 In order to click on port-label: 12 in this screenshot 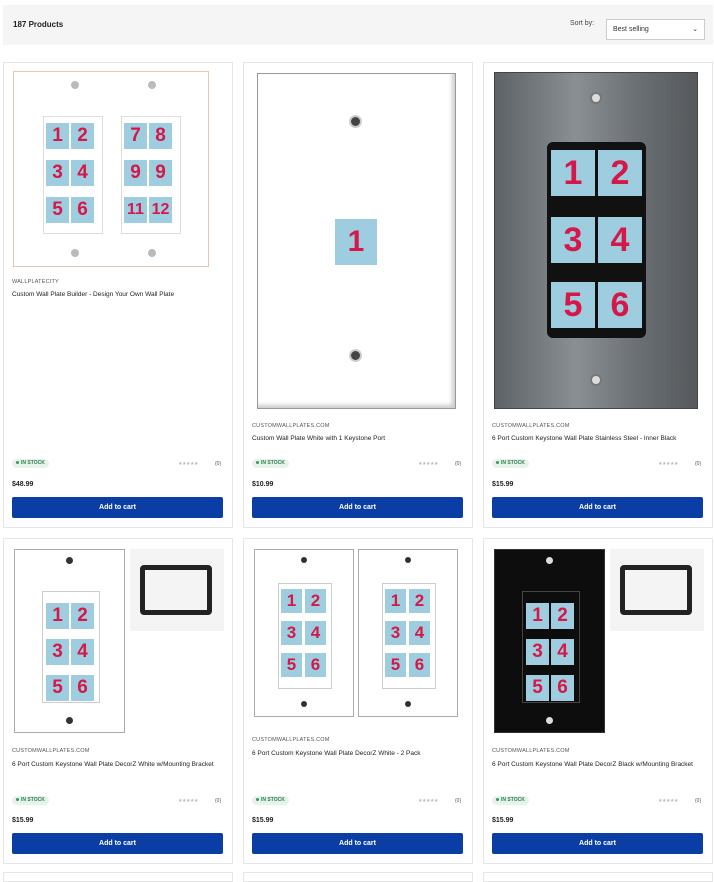, I will do `click(160, 210)`.